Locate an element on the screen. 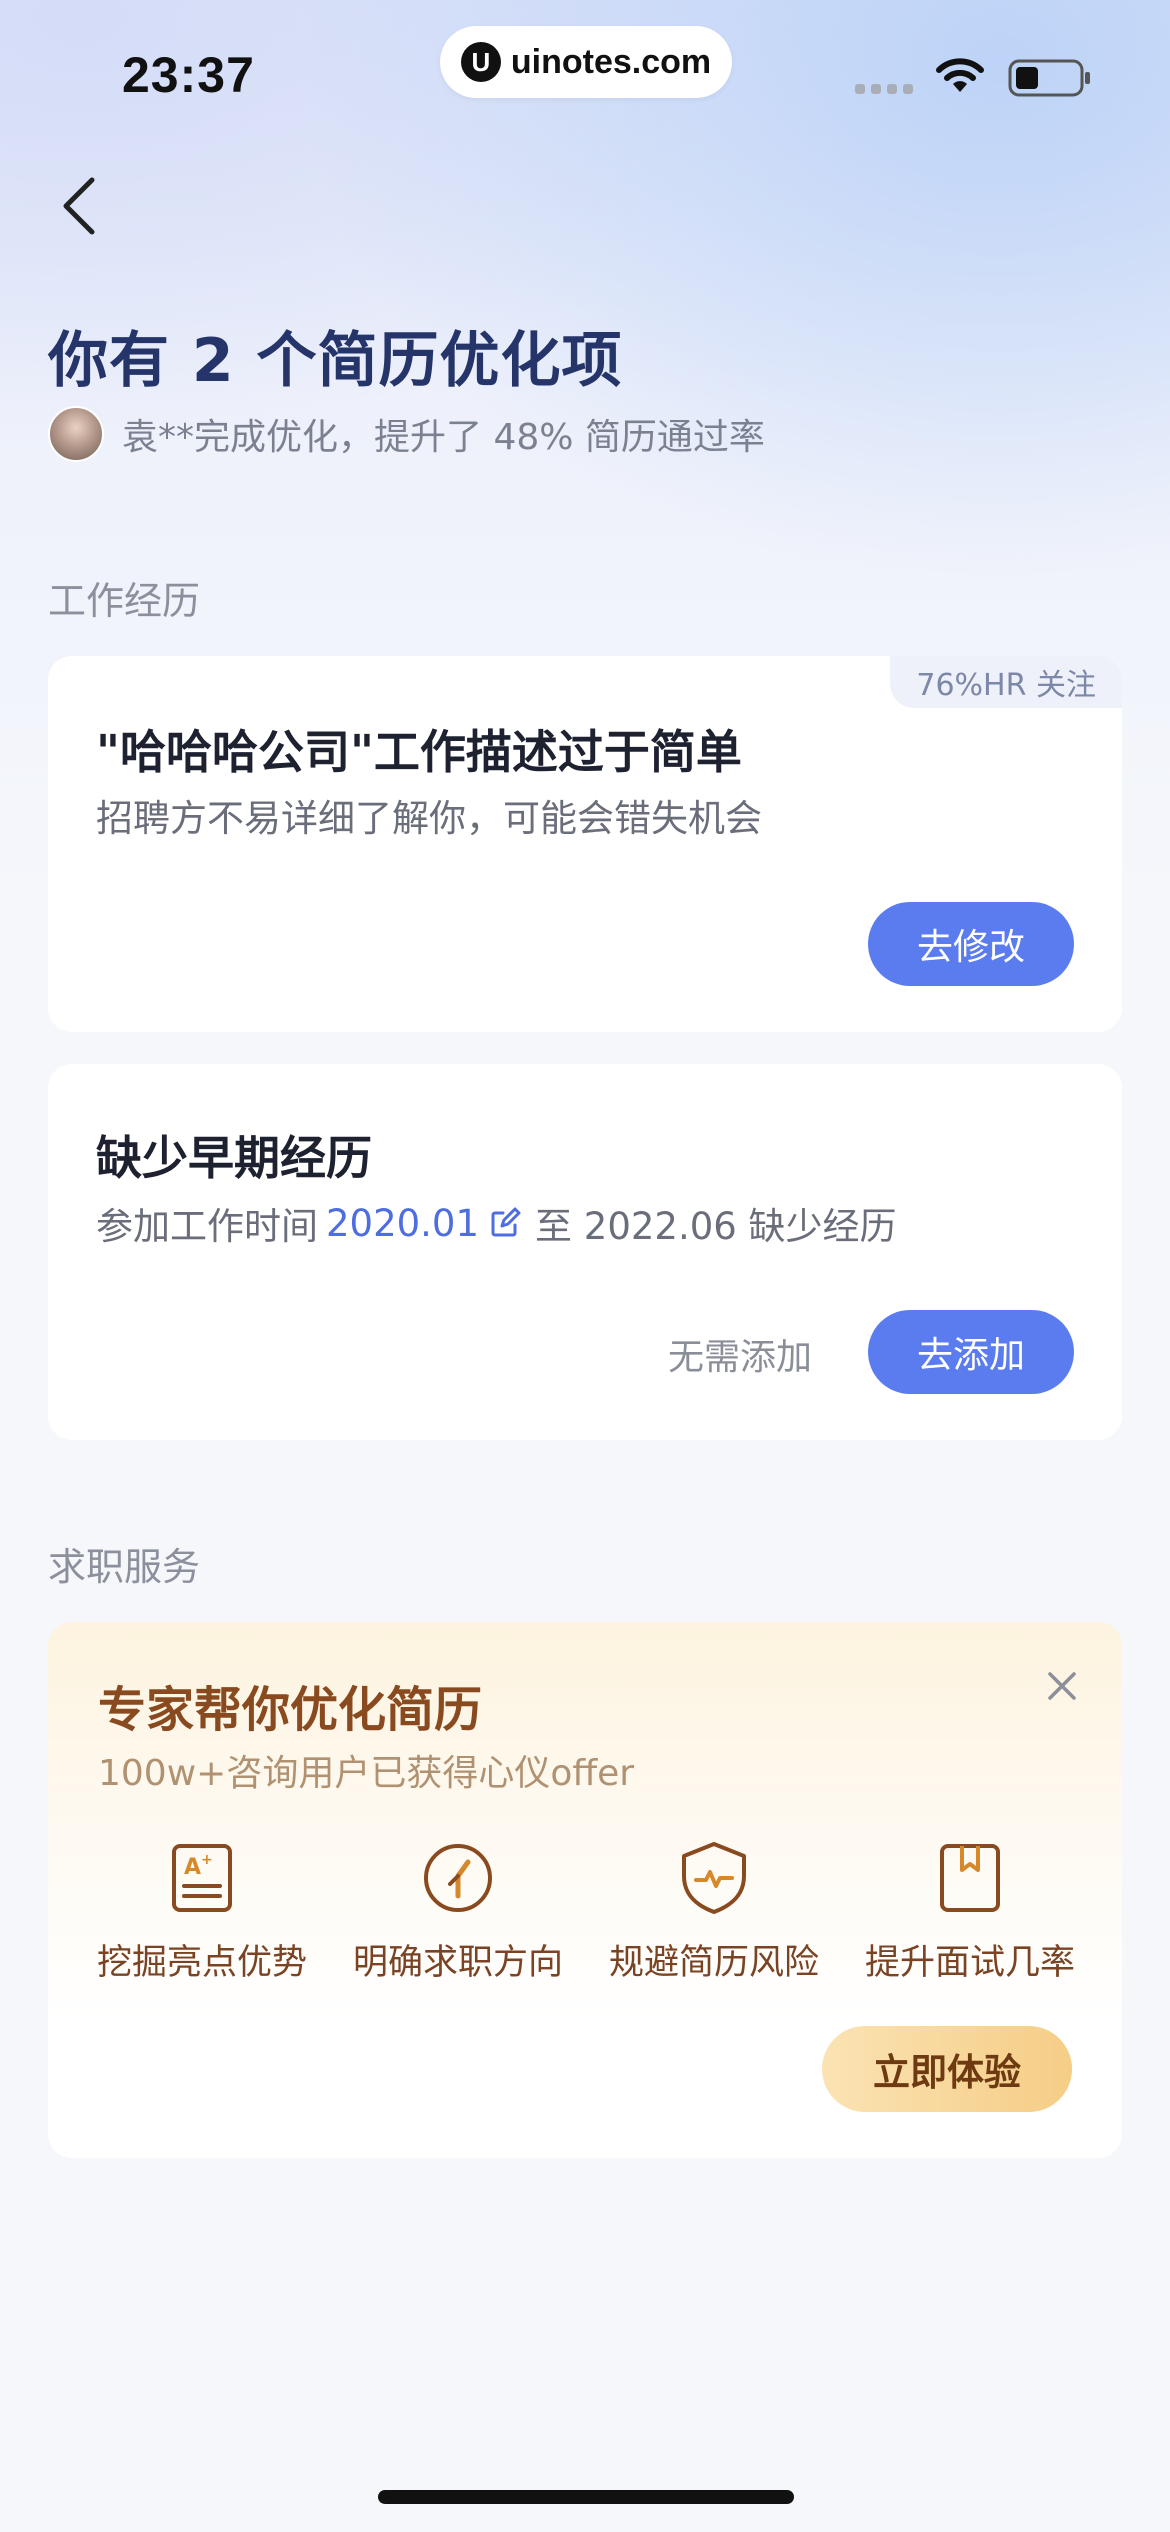 This screenshot has height=2532, width=1170. feature-item: A + 挖掘亮点优势 is located at coordinates (202, 1912).